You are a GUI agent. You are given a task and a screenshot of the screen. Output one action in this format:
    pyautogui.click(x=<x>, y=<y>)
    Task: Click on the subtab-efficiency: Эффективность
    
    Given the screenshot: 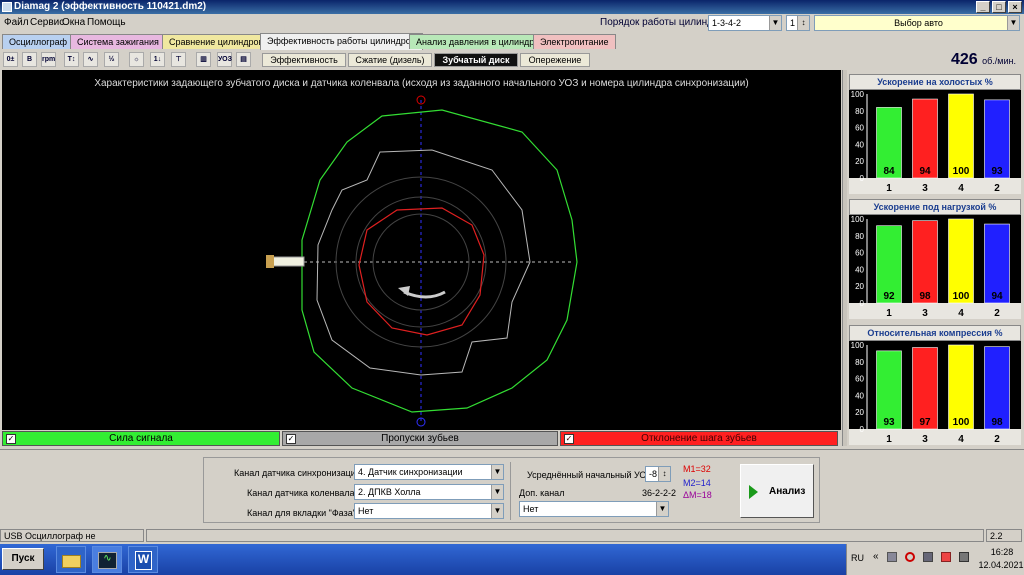 What is the action you would take?
    pyautogui.click(x=304, y=60)
    